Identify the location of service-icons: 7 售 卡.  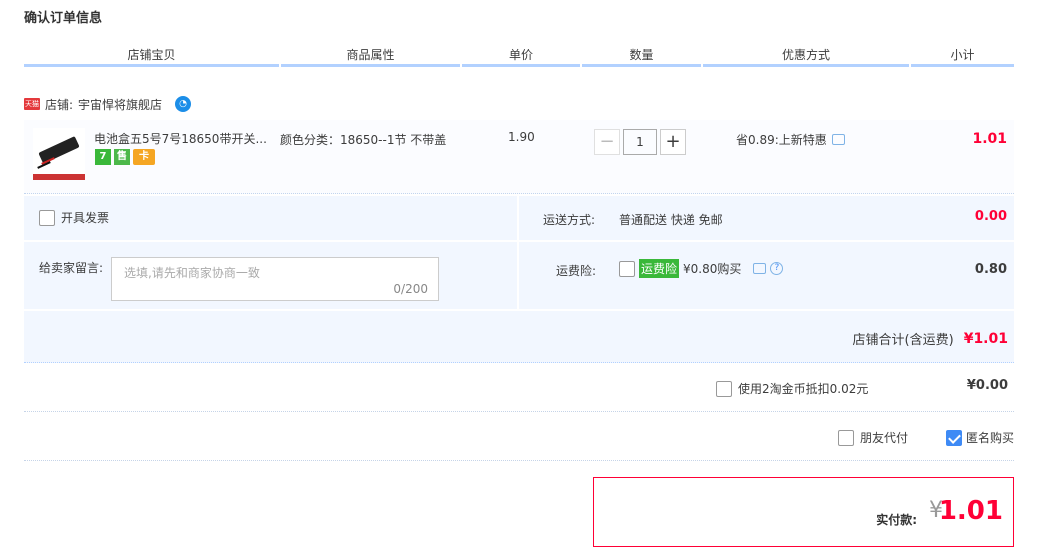
(125, 157).